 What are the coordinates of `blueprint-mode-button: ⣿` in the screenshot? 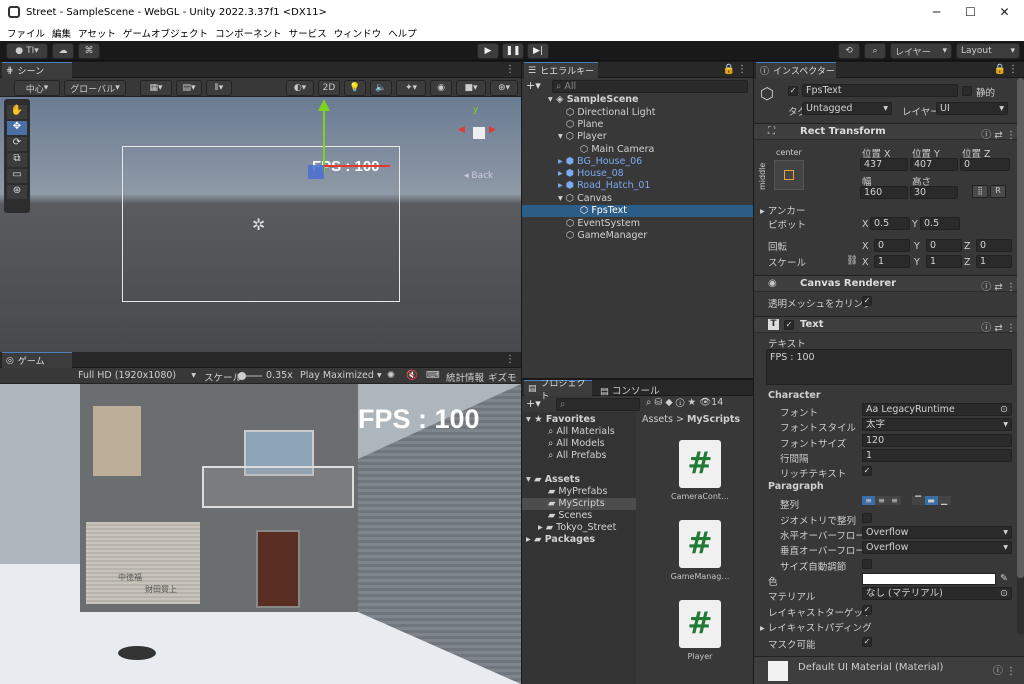 It's located at (980, 191).